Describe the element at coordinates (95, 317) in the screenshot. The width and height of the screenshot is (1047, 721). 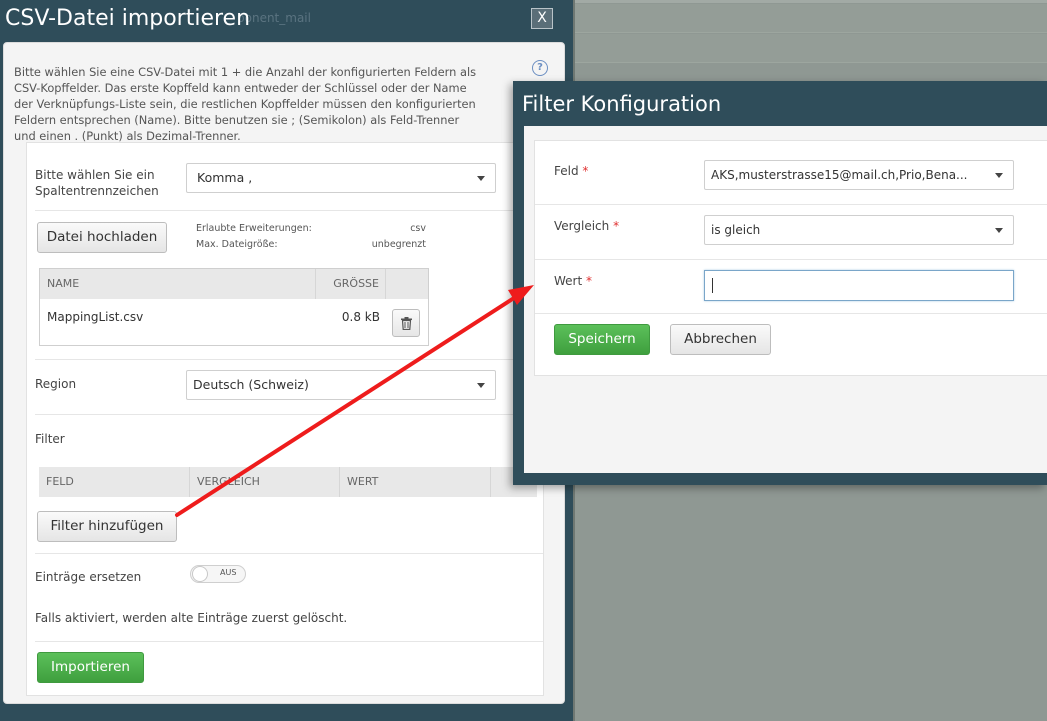
I see `file-name: MappingList.csv` at that location.